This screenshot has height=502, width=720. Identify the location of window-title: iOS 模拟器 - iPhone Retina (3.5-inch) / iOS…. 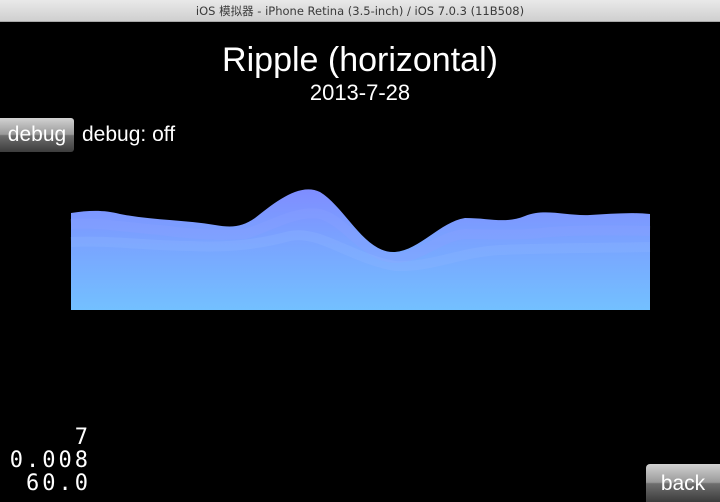
(360, 11).